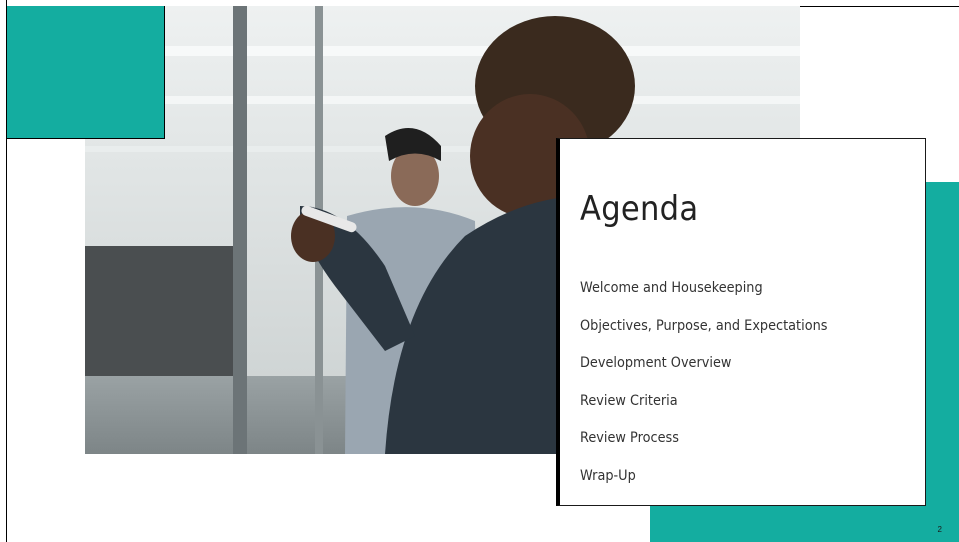 This screenshot has height=542, width=959. I want to click on agenda-item-objectives: Objectives, Purpose, and Expectations, so click(704, 325).